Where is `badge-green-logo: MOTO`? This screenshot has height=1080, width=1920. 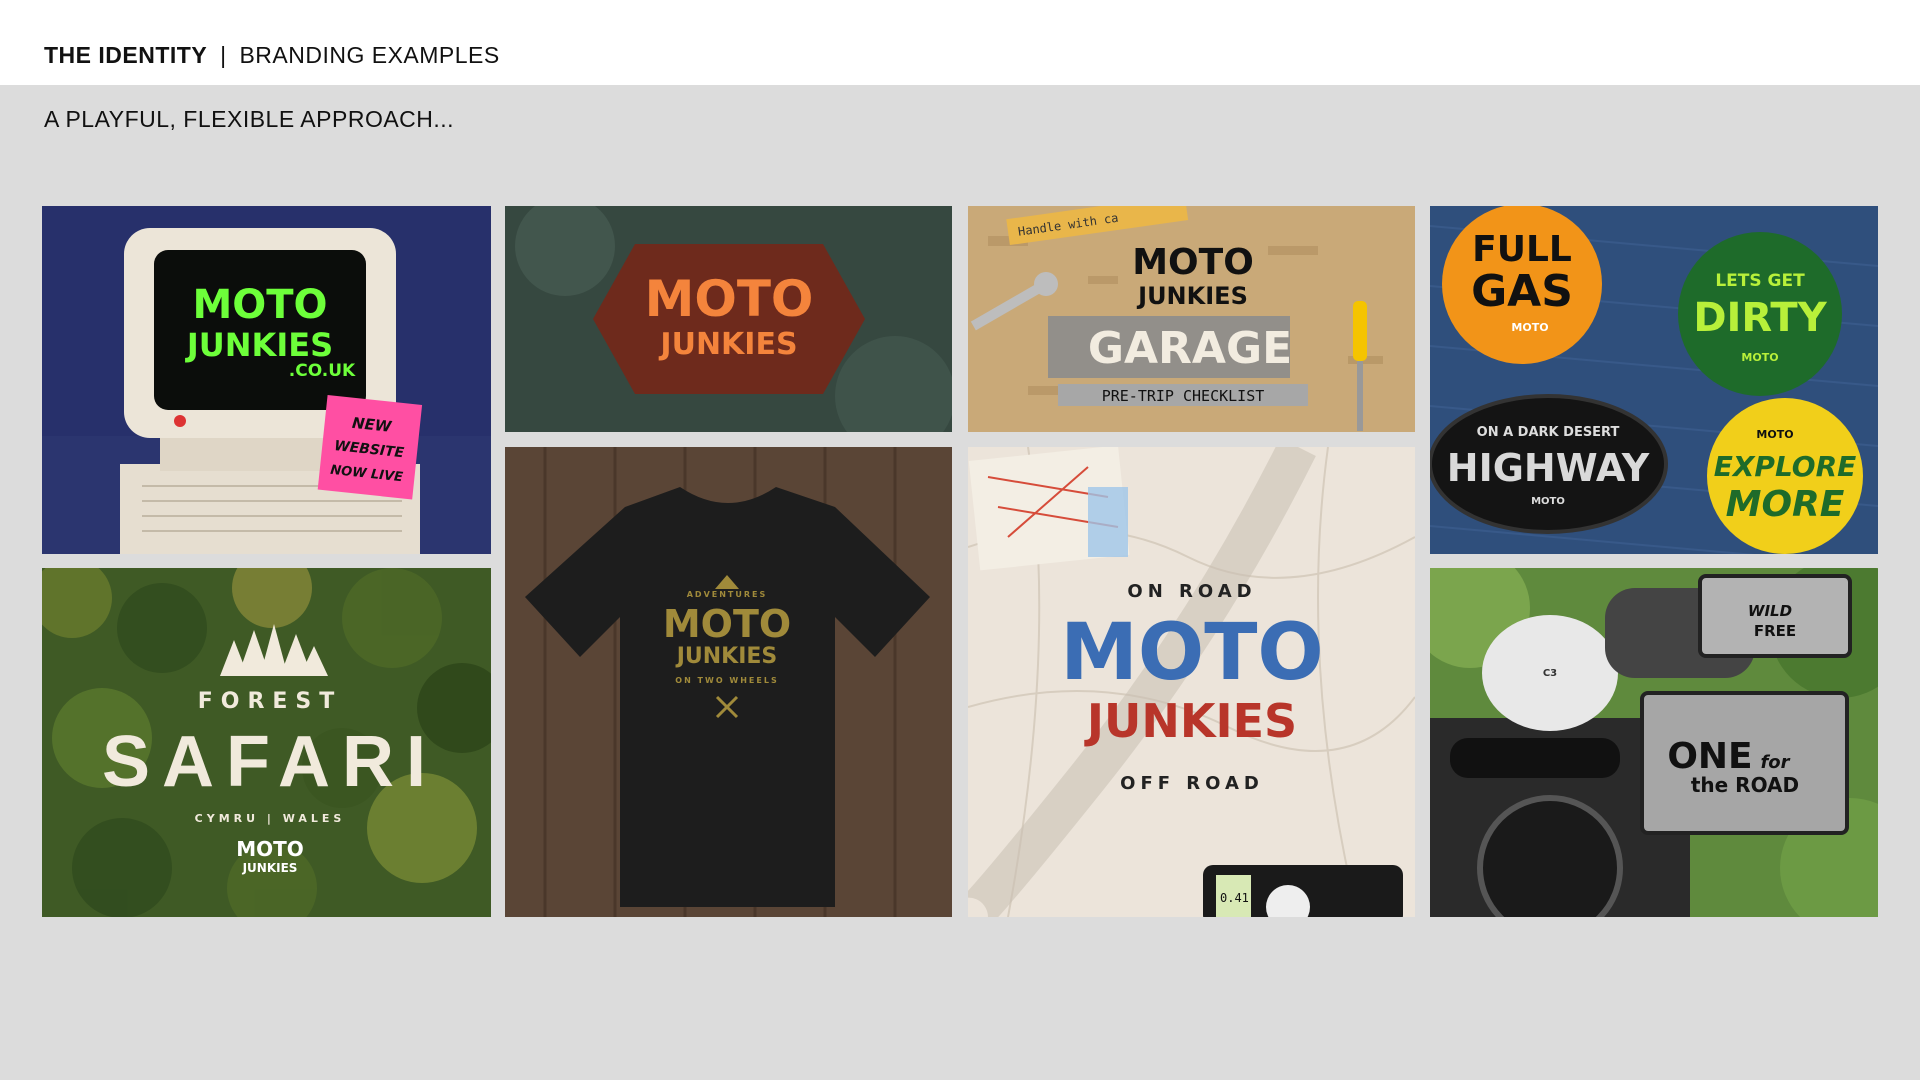 badge-green-logo: MOTO is located at coordinates (1759, 357).